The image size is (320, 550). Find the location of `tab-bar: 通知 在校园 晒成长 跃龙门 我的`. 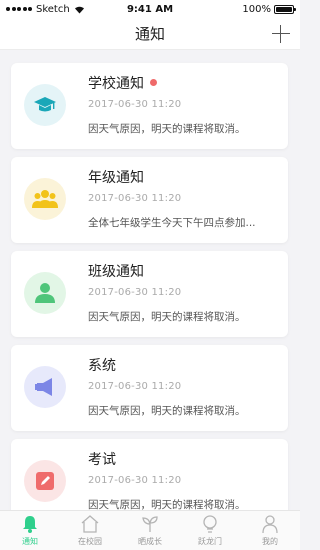

tab-bar: 通知 在校园 晒成长 跃龙门 我的 is located at coordinates (150, 530).